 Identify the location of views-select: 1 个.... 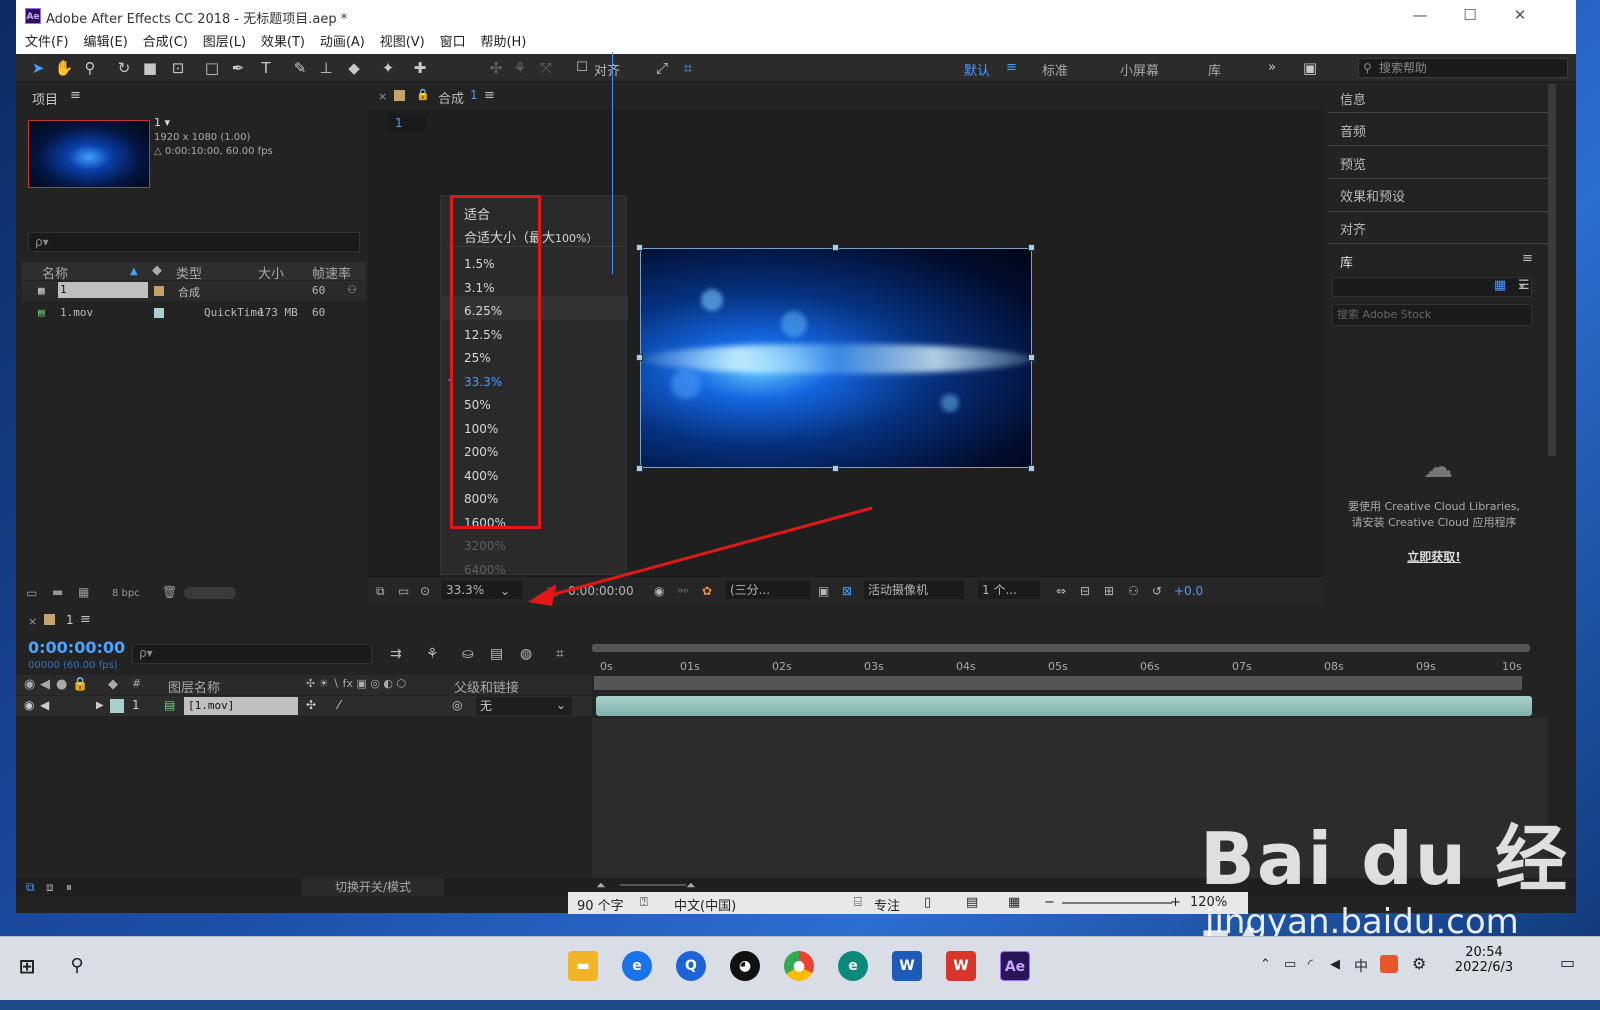
(1009, 590).